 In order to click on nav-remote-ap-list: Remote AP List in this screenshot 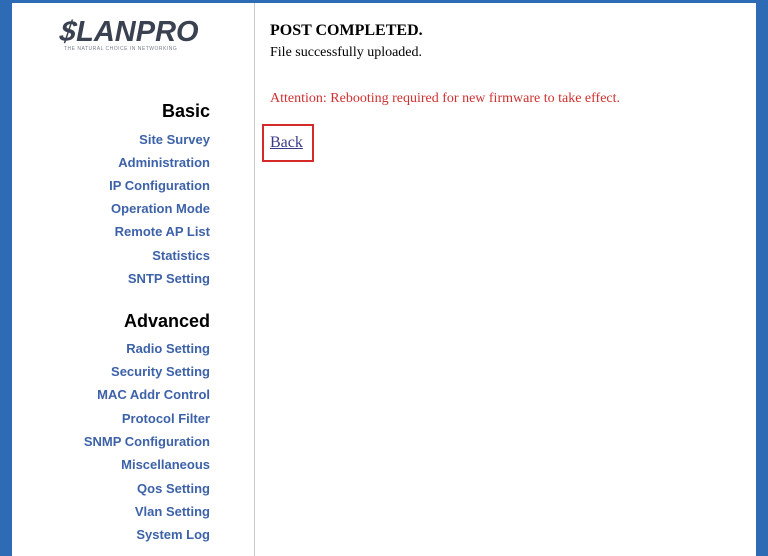, I will do `click(162, 231)`.